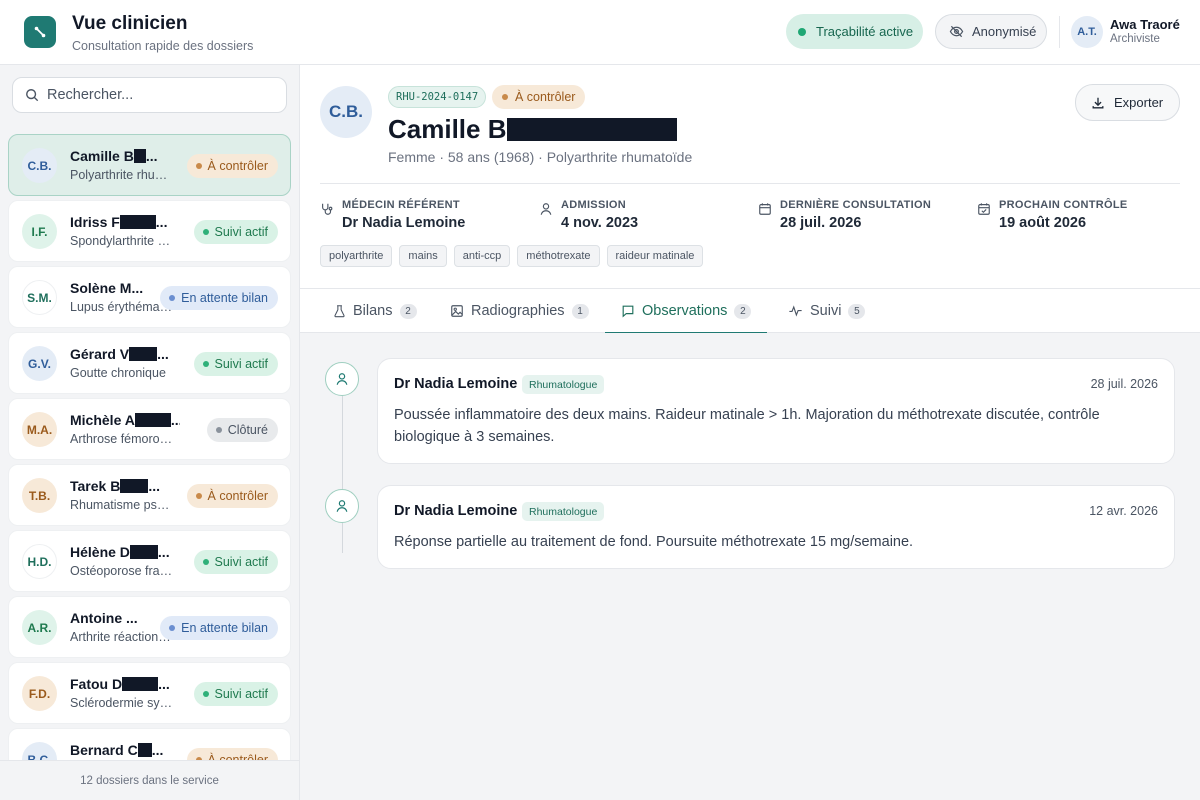 The height and width of the screenshot is (800, 1200). Describe the element at coordinates (795, 311) in the screenshot. I see `activity-icon` at that location.